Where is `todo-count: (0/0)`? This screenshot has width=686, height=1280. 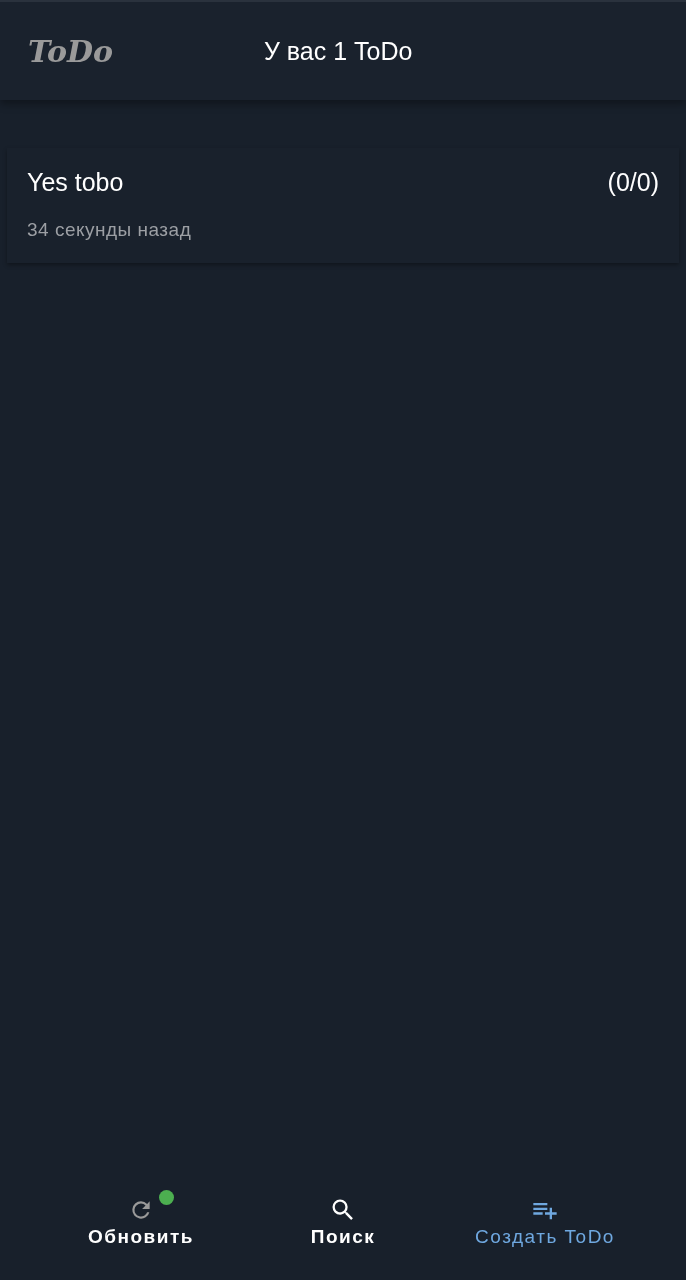 todo-count: (0/0) is located at coordinates (633, 182).